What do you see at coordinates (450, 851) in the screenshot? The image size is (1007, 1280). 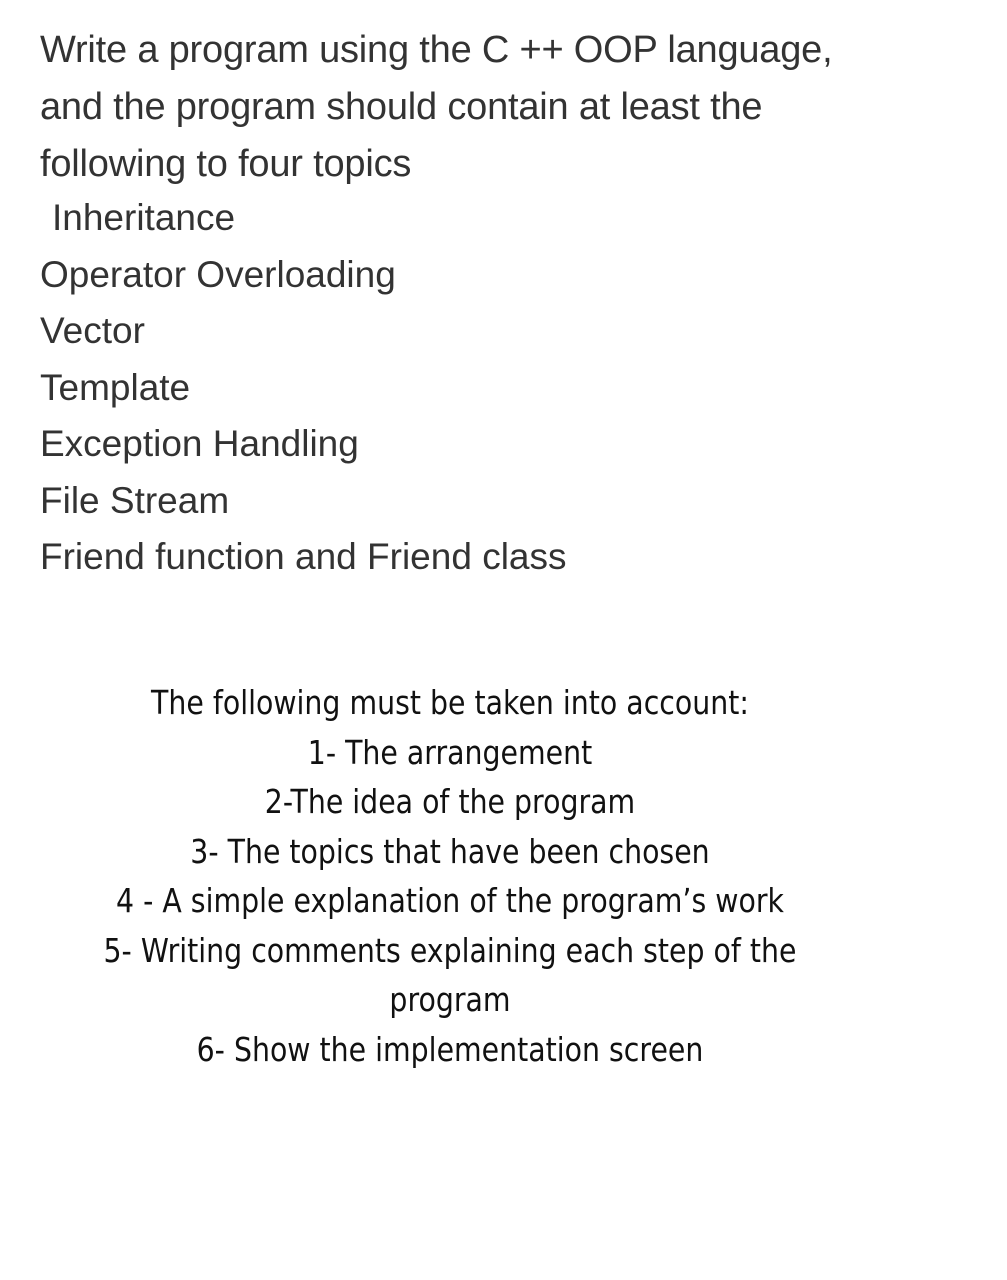 I see `requirement-item: 3- The topics that have been chosen` at bounding box center [450, 851].